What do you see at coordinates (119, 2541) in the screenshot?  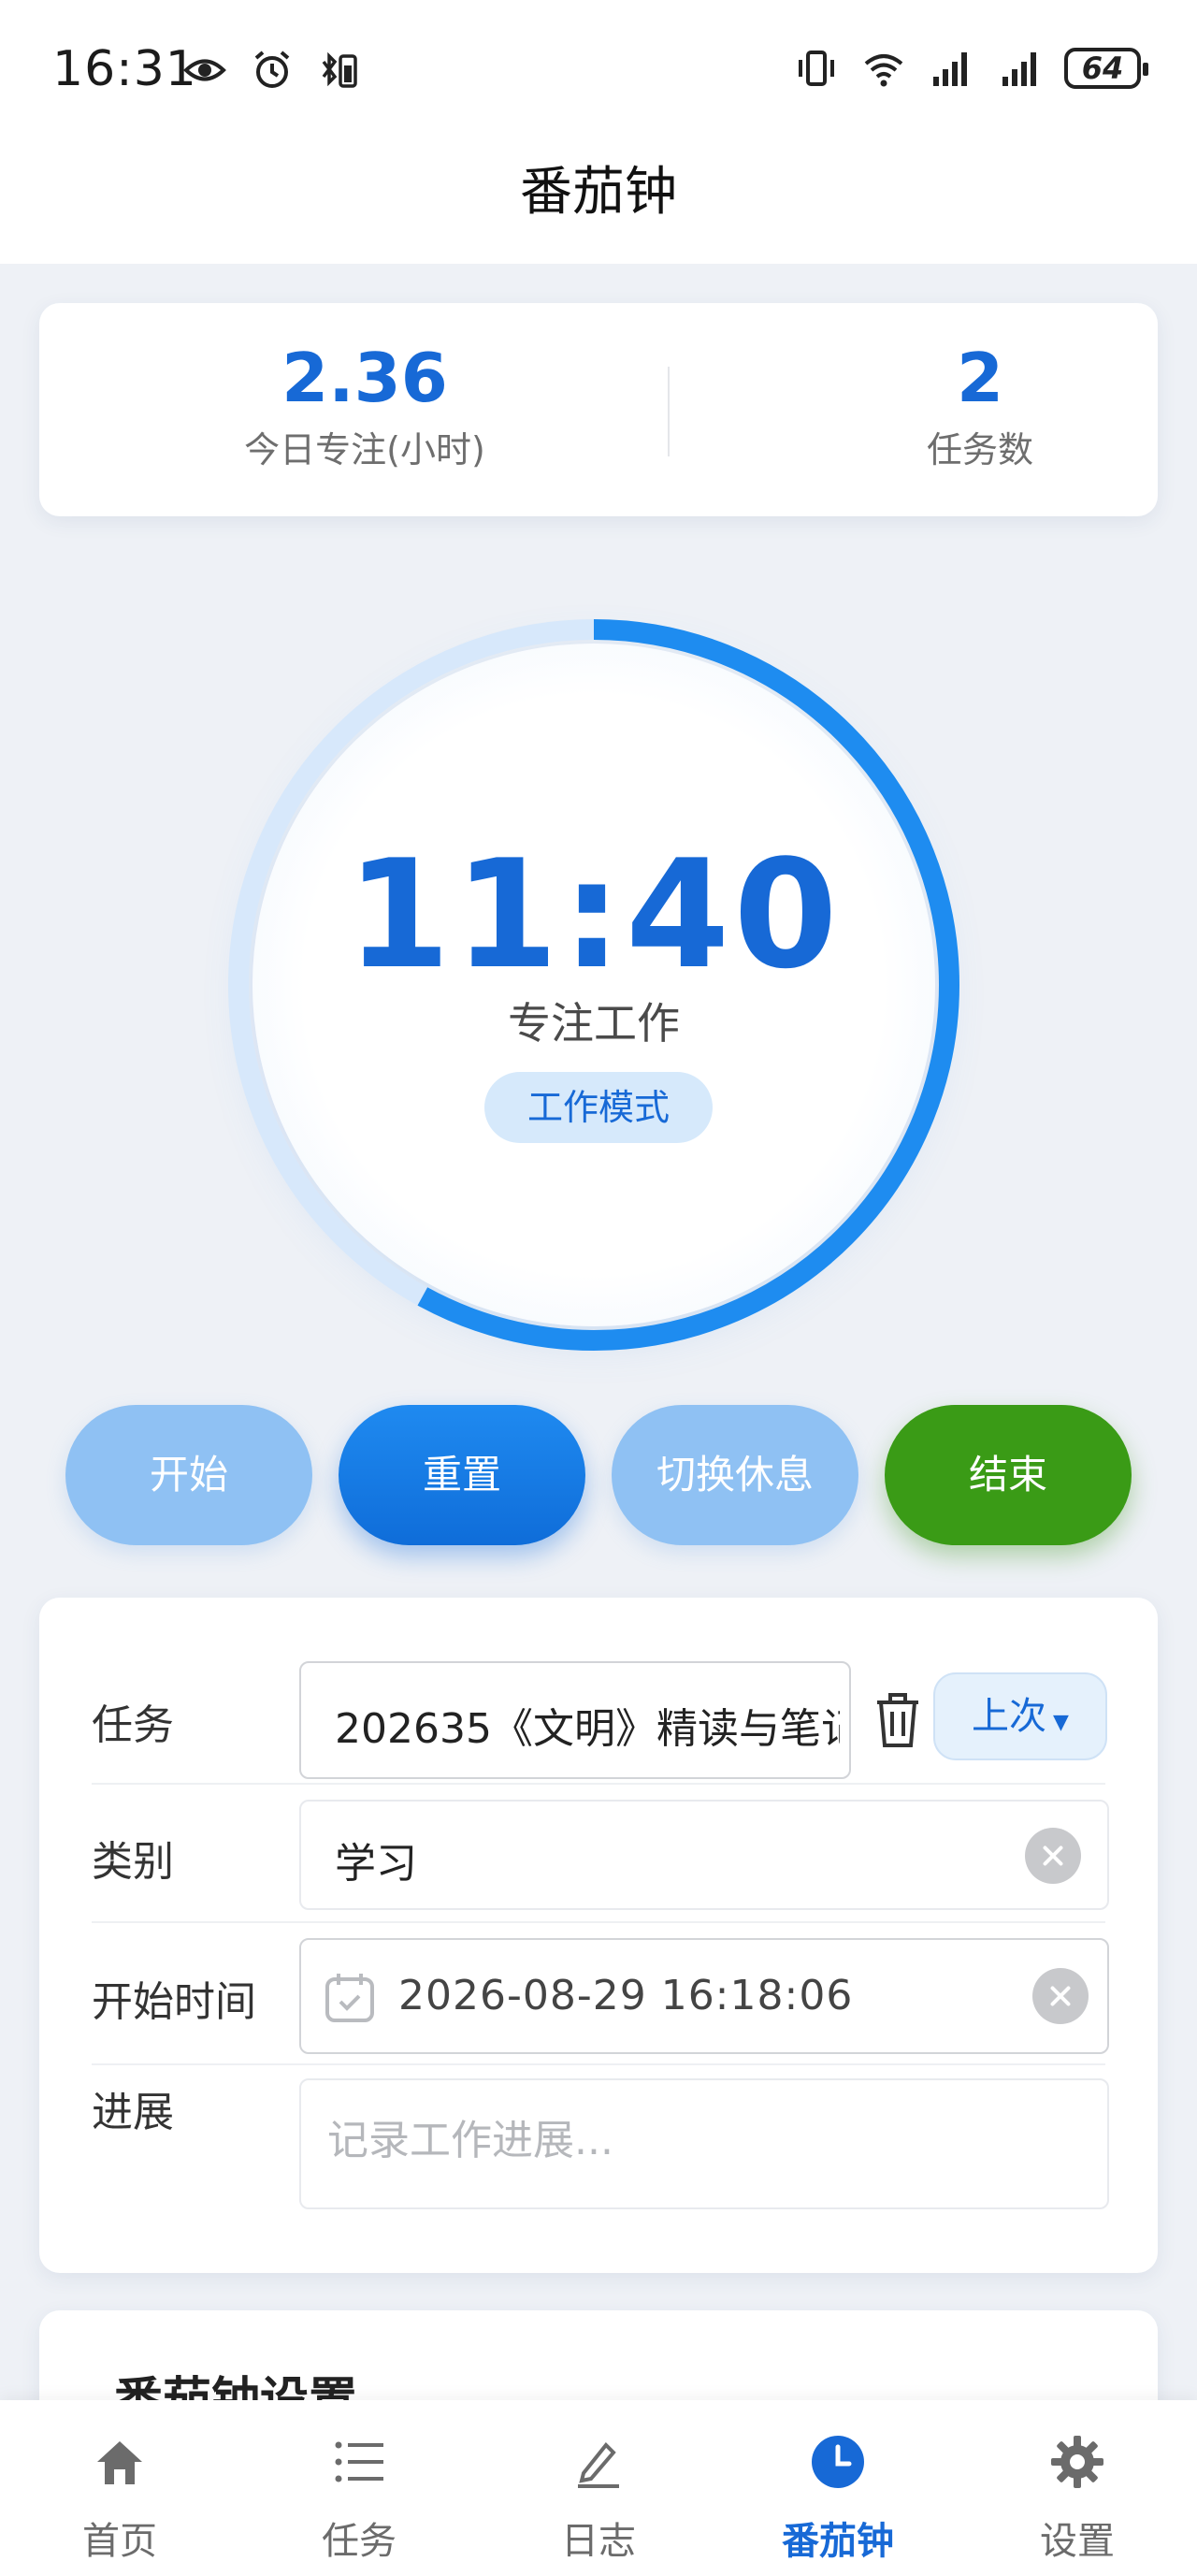 I see `nav-label-home: 首页` at bounding box center [119, 2541].